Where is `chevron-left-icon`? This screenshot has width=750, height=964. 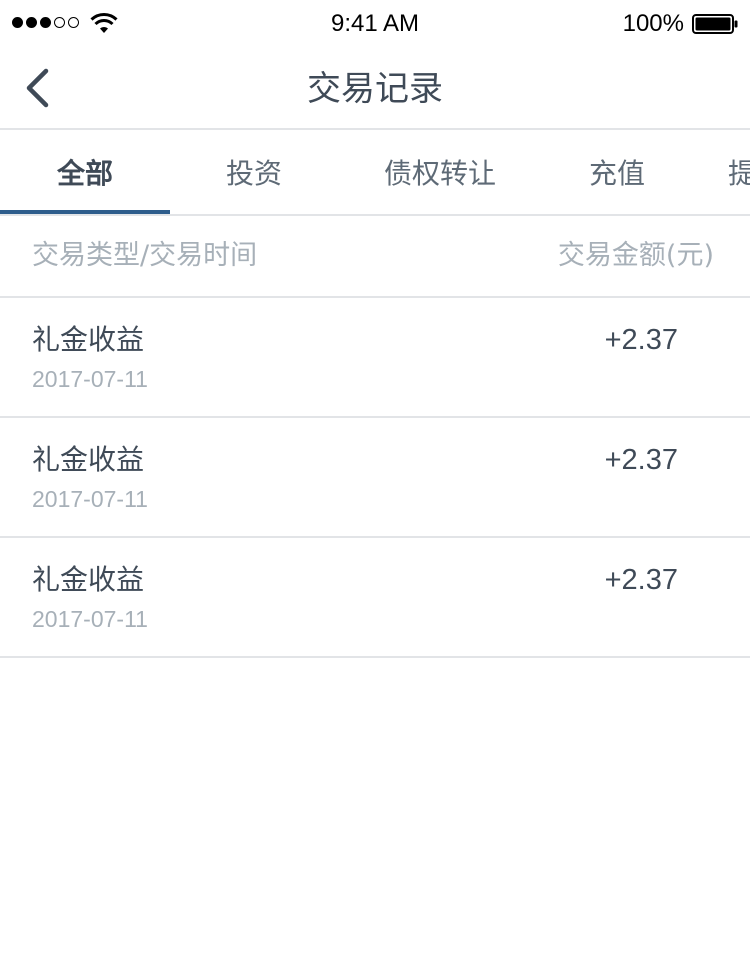 chevron-left-icon is located at coordinates (37, 88).